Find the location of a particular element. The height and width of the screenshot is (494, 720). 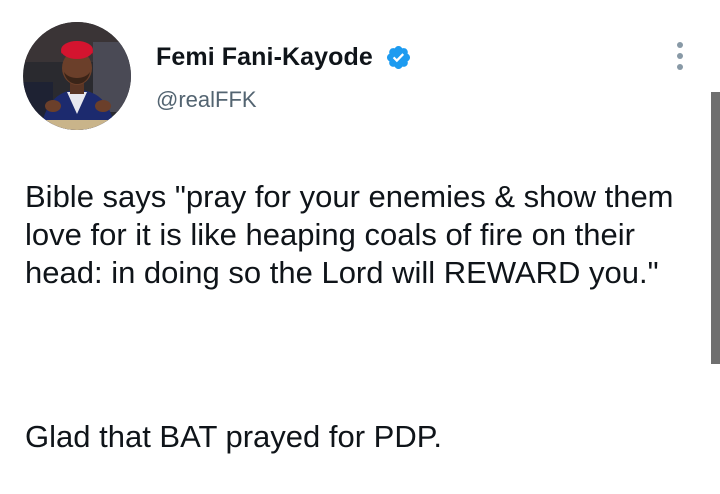

avatar is located at coordinates (77, 76).